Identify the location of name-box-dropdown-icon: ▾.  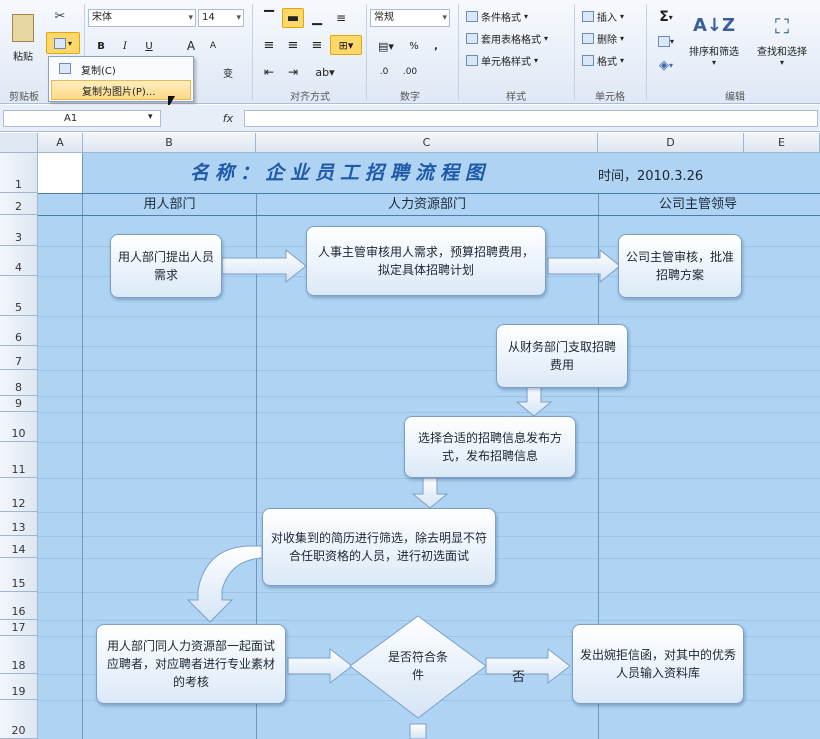
(150, 117).